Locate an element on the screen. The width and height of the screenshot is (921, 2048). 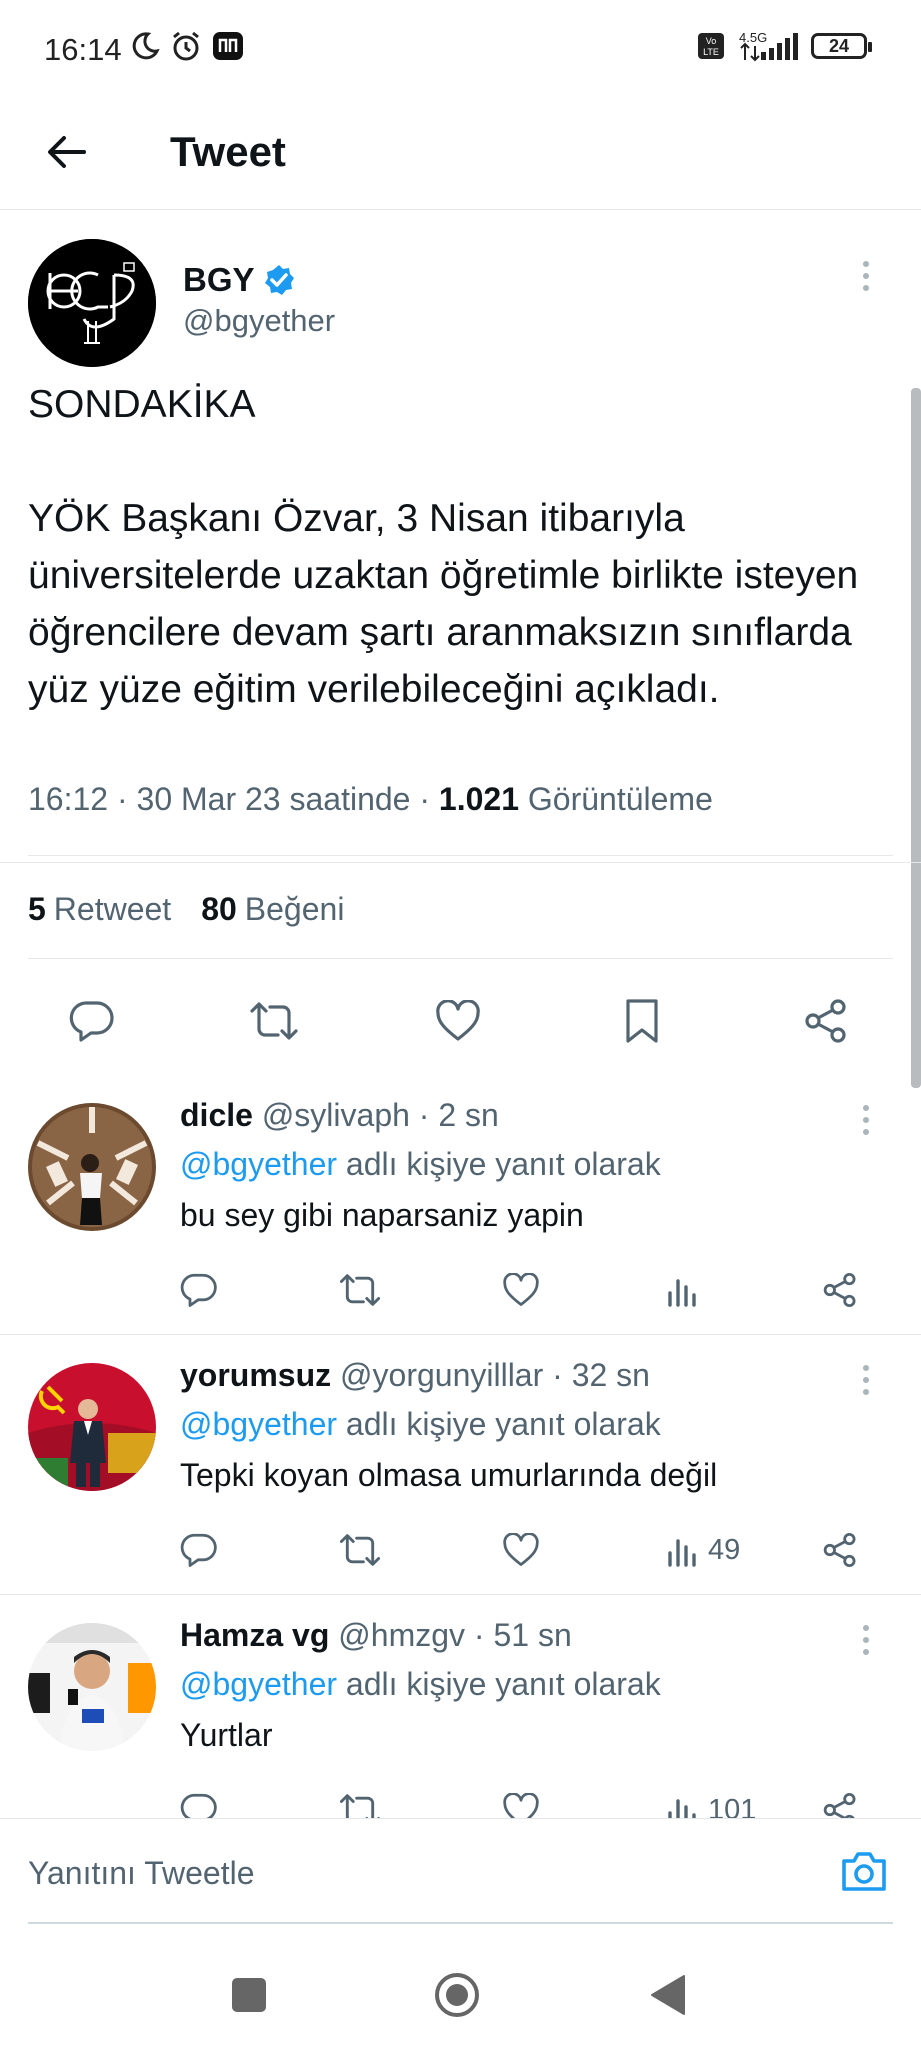
views-button: 49 is located at coordinates (703, 1550).